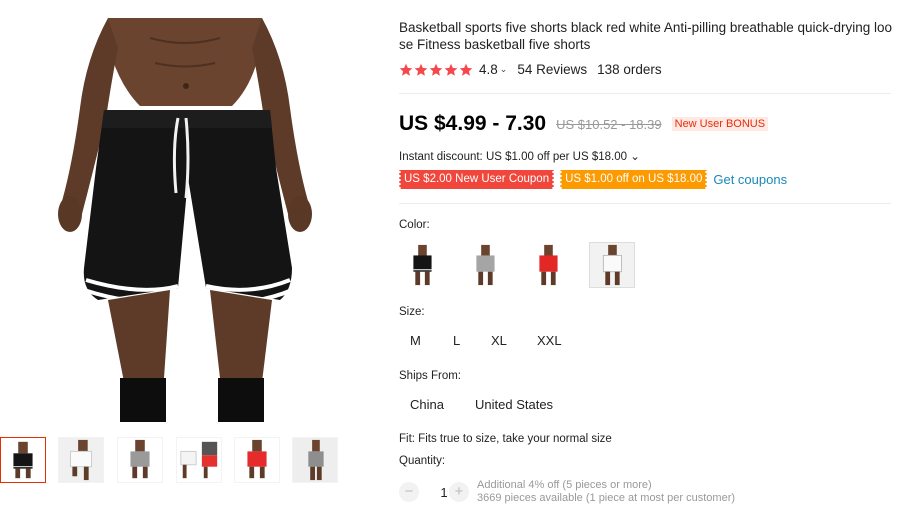  What do you see at coordinates (549, 340) in the screenshot?
I see `size-option-xxl: XXL` at bounding box center [549, 340].